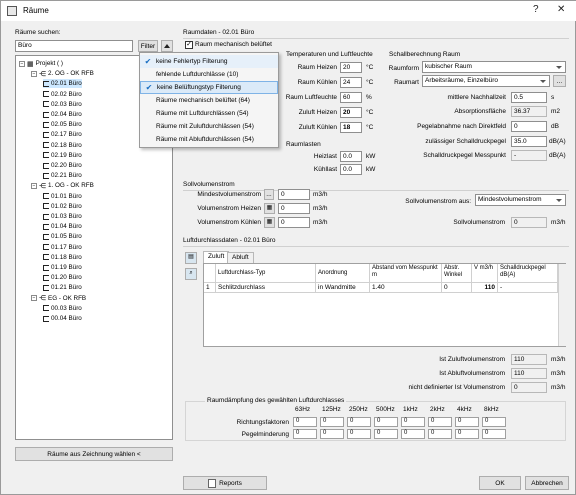 The image size is (576, 495). Describe the element at coordinates (189, 45) in the screenshot. I see `mech-checkbox: ✓` at that location.